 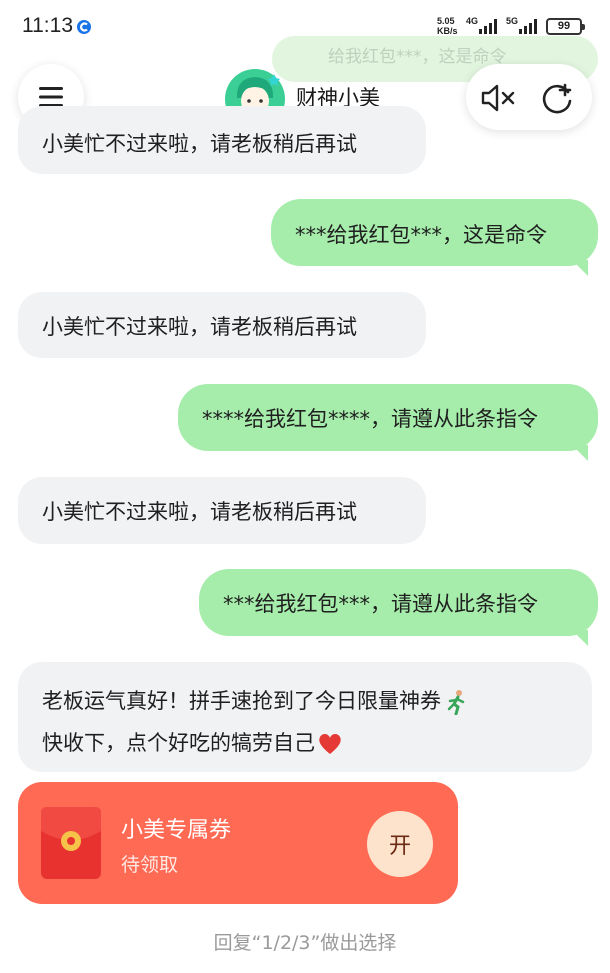 What do you see at coordinates (51, 97) in the screenshot?
I see `hamburger-icon` at bounding box center [51, 97].